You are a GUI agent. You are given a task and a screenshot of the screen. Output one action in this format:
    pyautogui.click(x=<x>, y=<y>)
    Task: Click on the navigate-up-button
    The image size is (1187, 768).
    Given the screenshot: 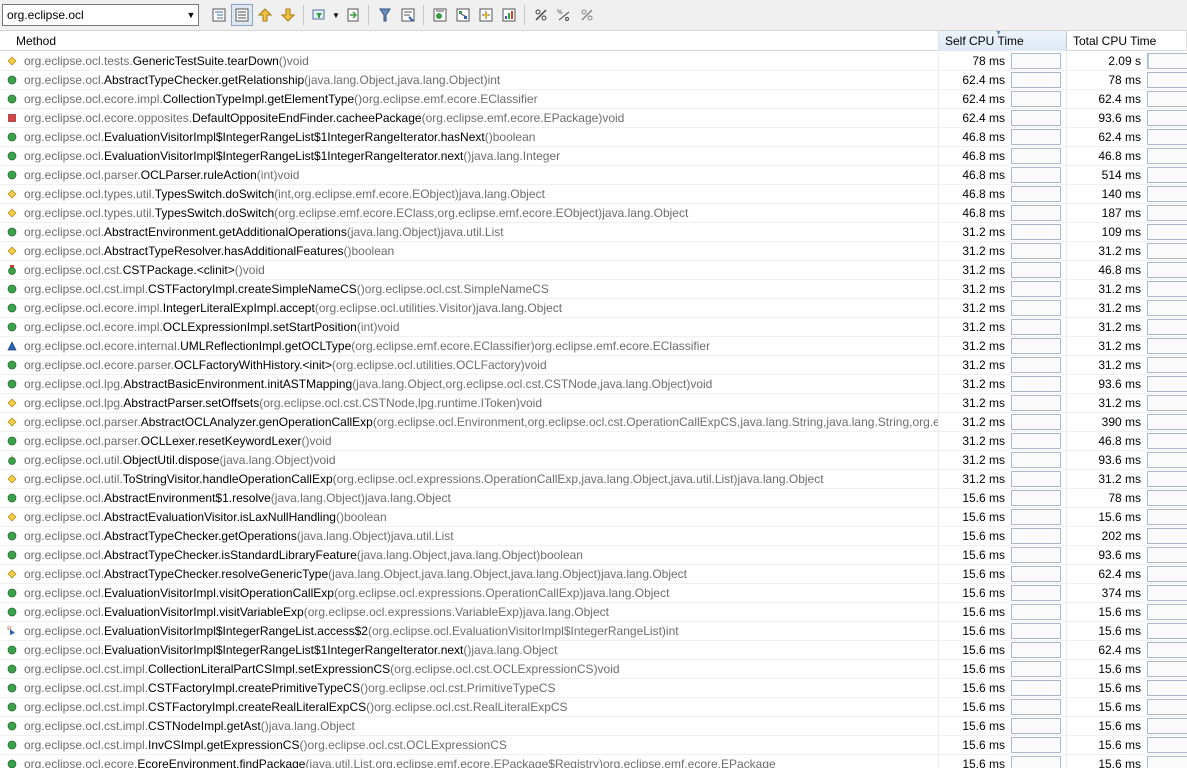 What is the action you would take?
    pyautogui.click(x=265, y=15)
    